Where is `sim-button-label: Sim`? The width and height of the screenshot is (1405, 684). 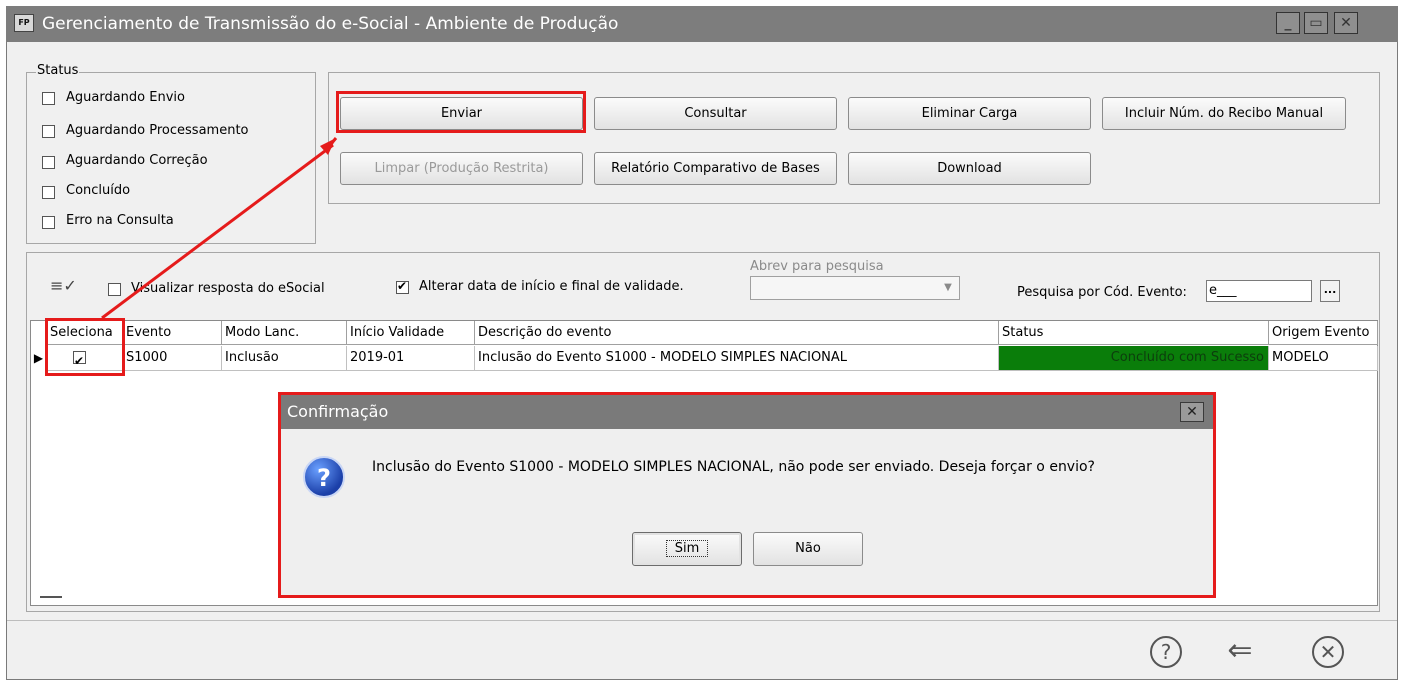 sim-button-label: Sim is located at coordinates (687, 548).